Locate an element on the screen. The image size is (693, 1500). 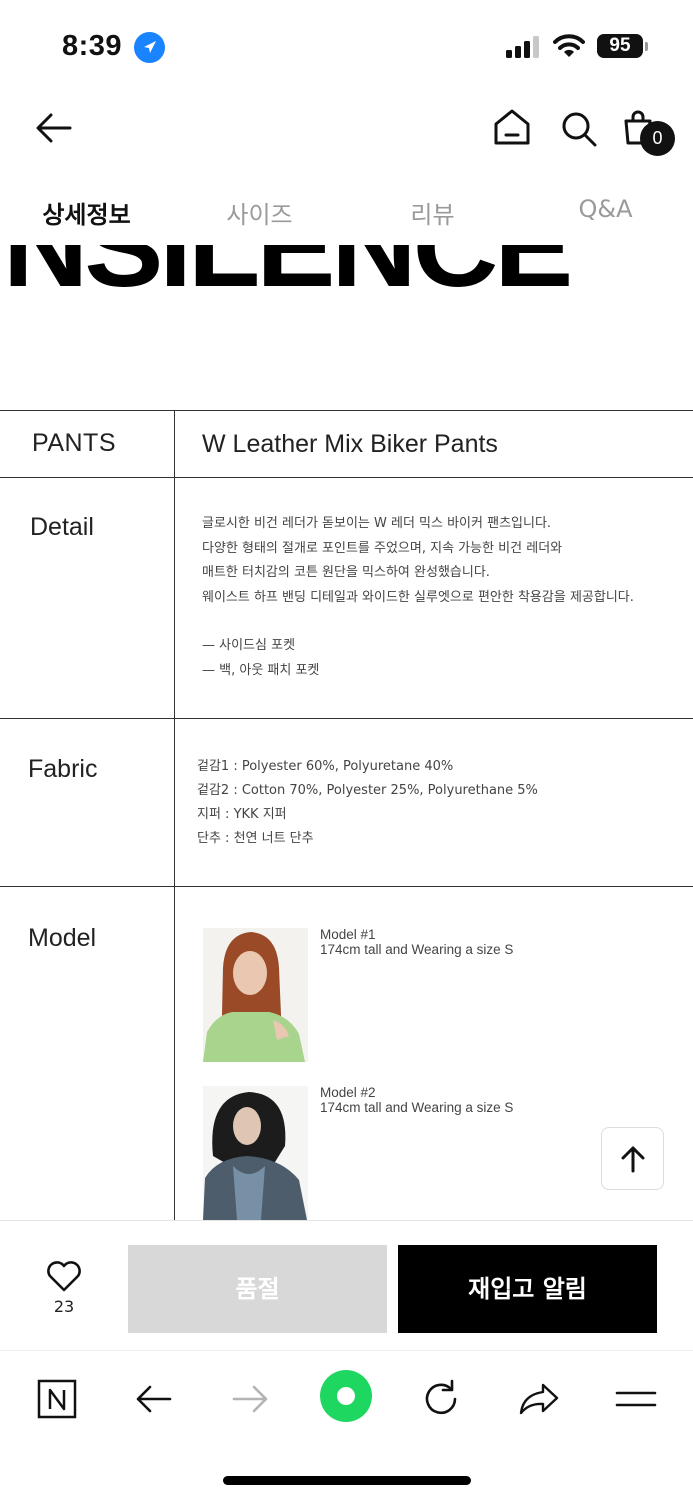
tab-bar: 상세정보 사이즈 리뷰 Q&A is located at coordinates (346, 220).